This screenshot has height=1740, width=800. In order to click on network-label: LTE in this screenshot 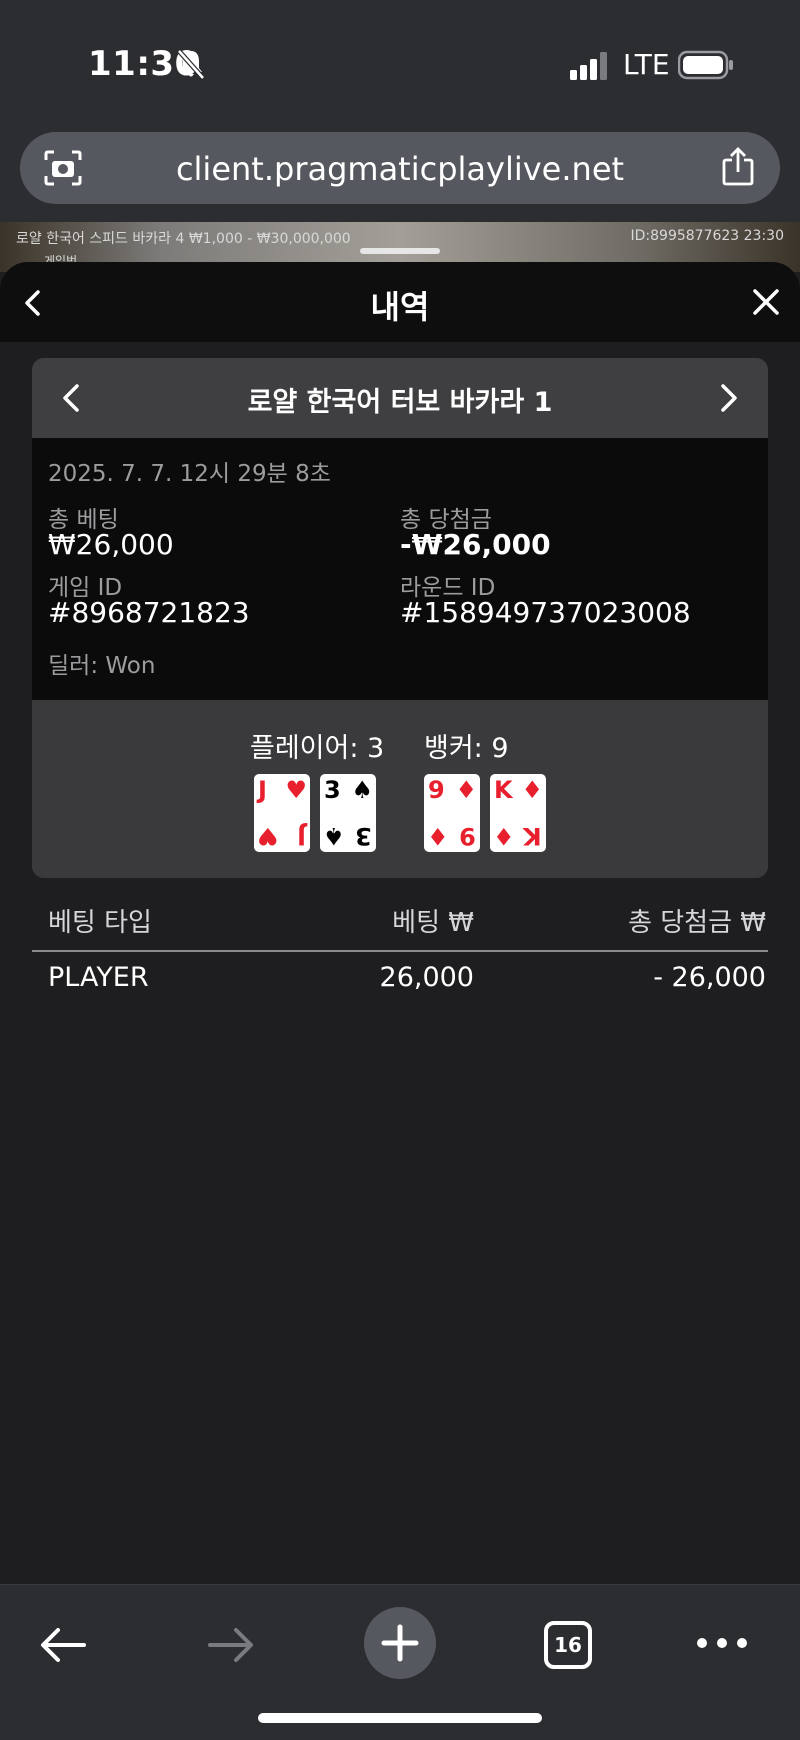, I will do `click(646, 64)`.